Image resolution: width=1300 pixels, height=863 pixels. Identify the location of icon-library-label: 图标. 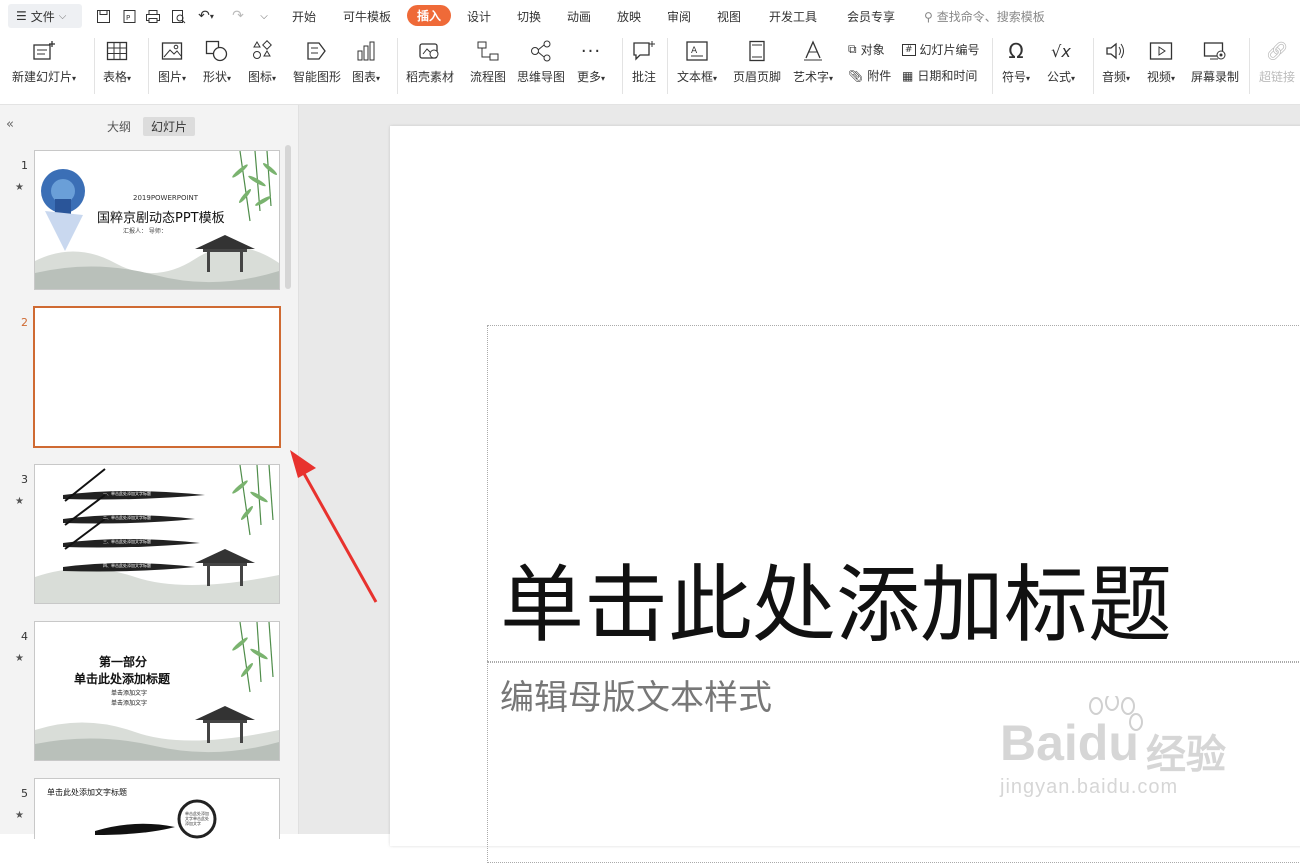
(260, 77).